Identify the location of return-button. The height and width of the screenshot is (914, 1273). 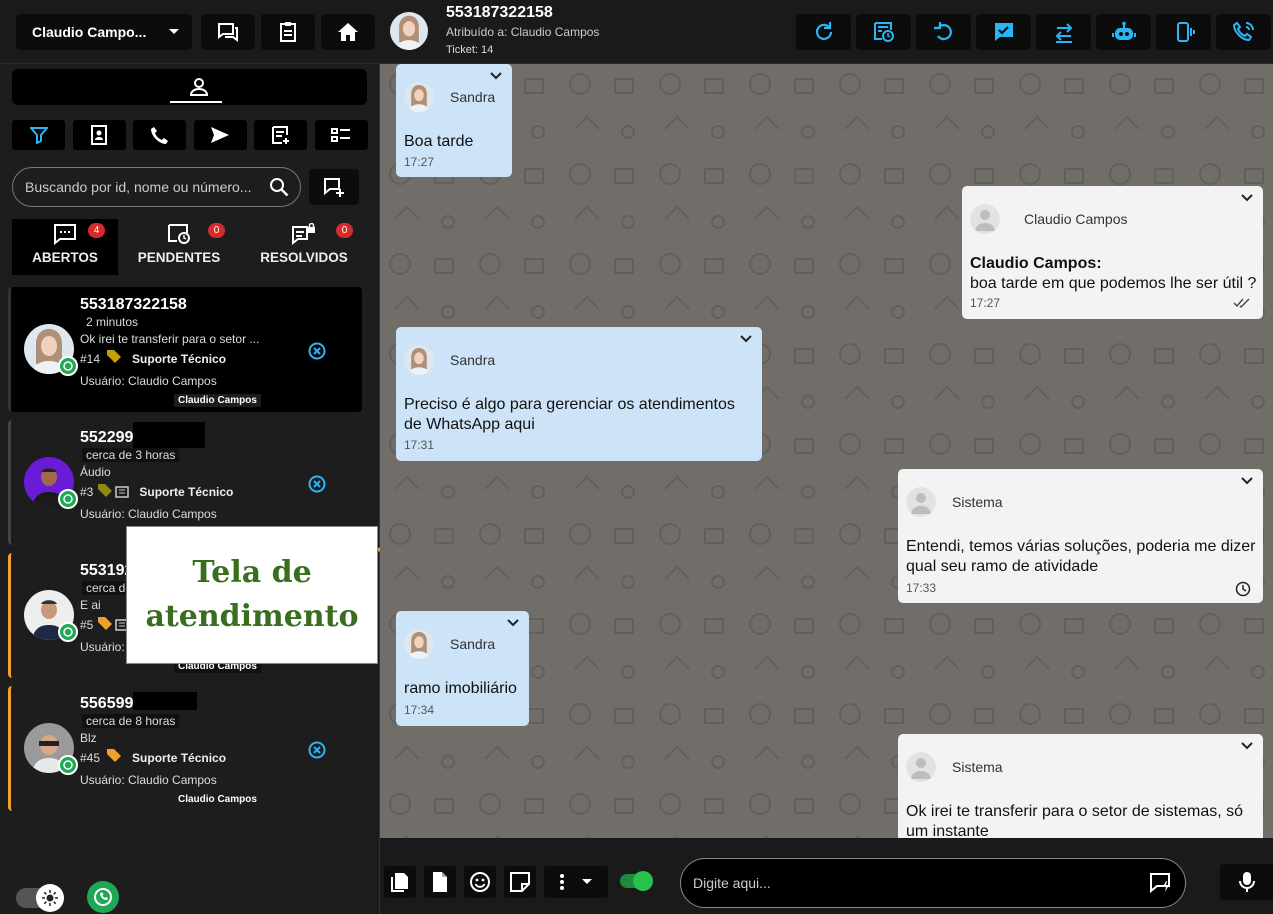
(943, 32).